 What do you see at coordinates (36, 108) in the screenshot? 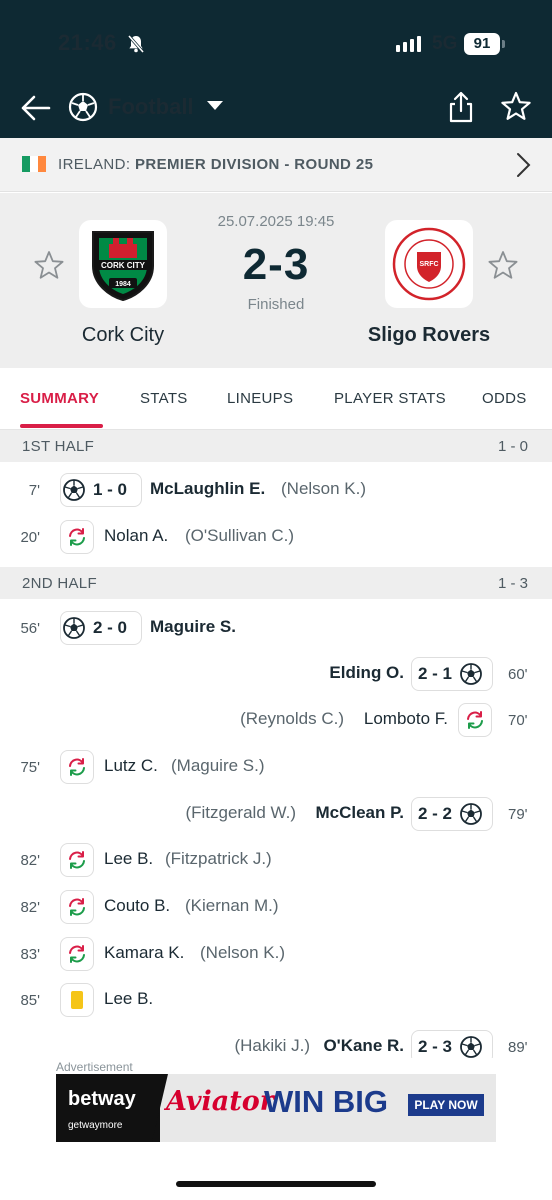
I see `back-button` at bounding box center [36, 108].